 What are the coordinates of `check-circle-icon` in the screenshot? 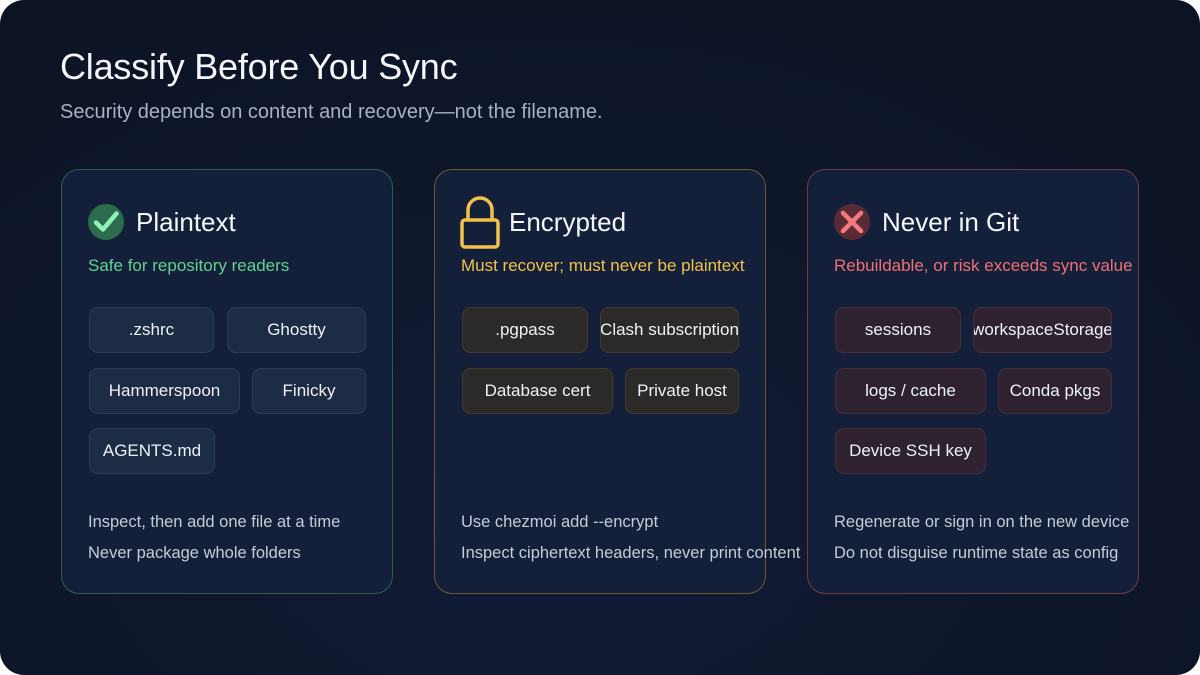 It's located at (106, 222).